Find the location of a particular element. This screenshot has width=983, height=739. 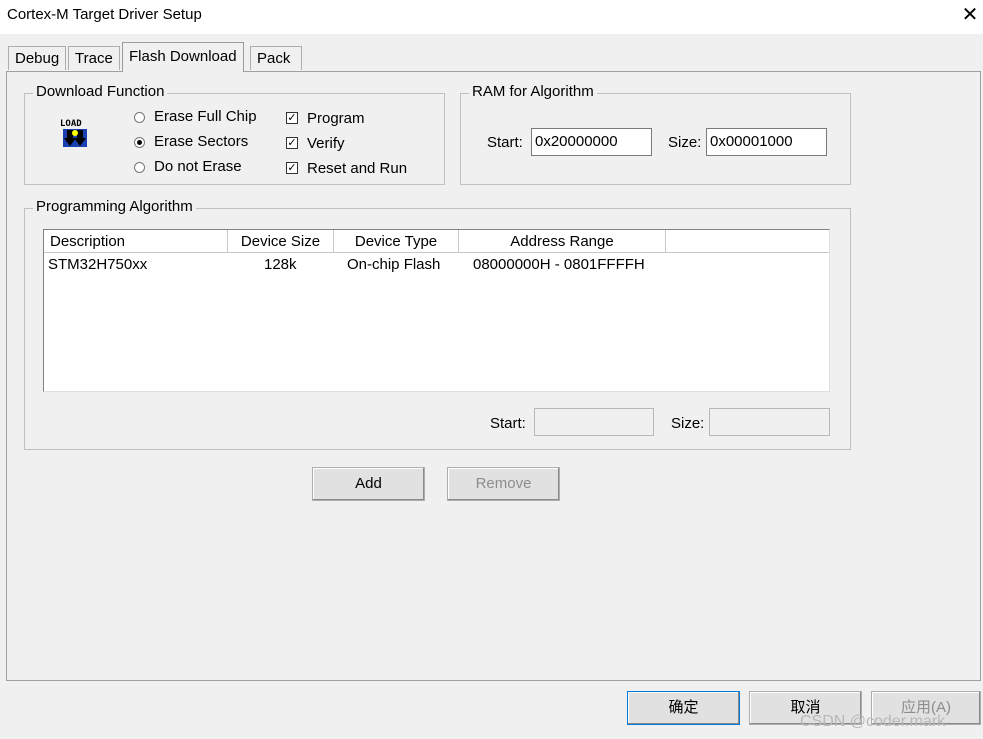

algo-start-input is located at coordinates (594, 422).